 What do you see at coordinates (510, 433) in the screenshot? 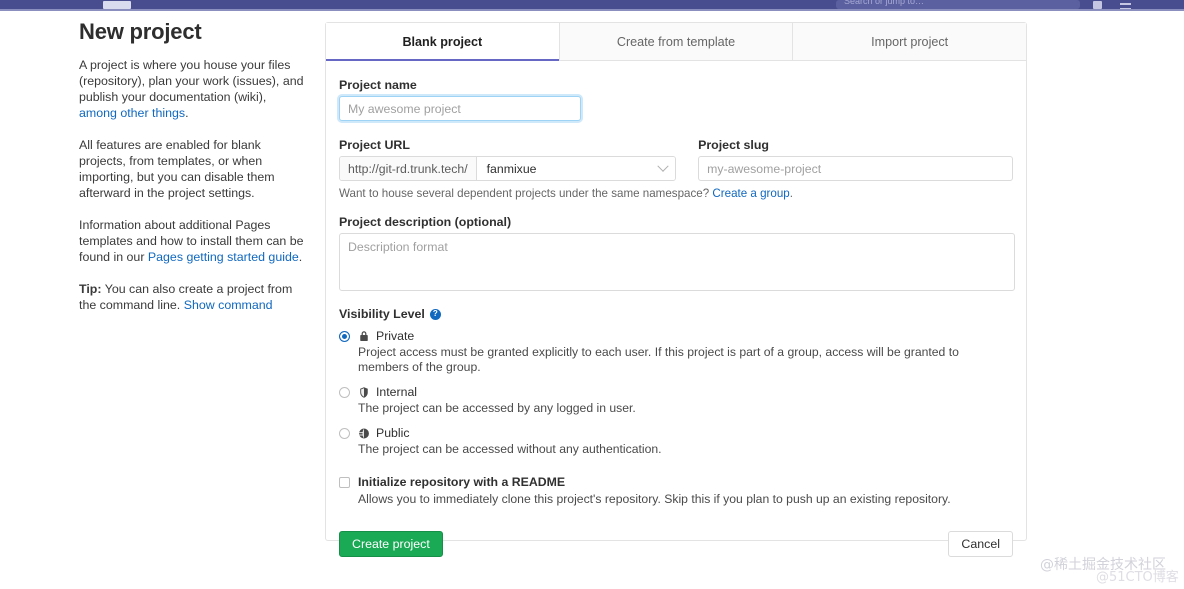
I see `visibility-public-title-row: Public` at bounding box center [510, 433].